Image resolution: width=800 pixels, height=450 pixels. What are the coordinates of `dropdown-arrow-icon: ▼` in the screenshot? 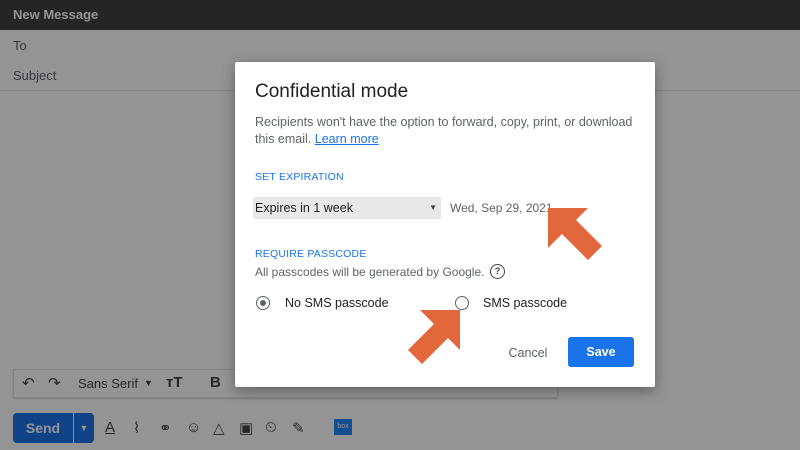 It's located at (433, 207).